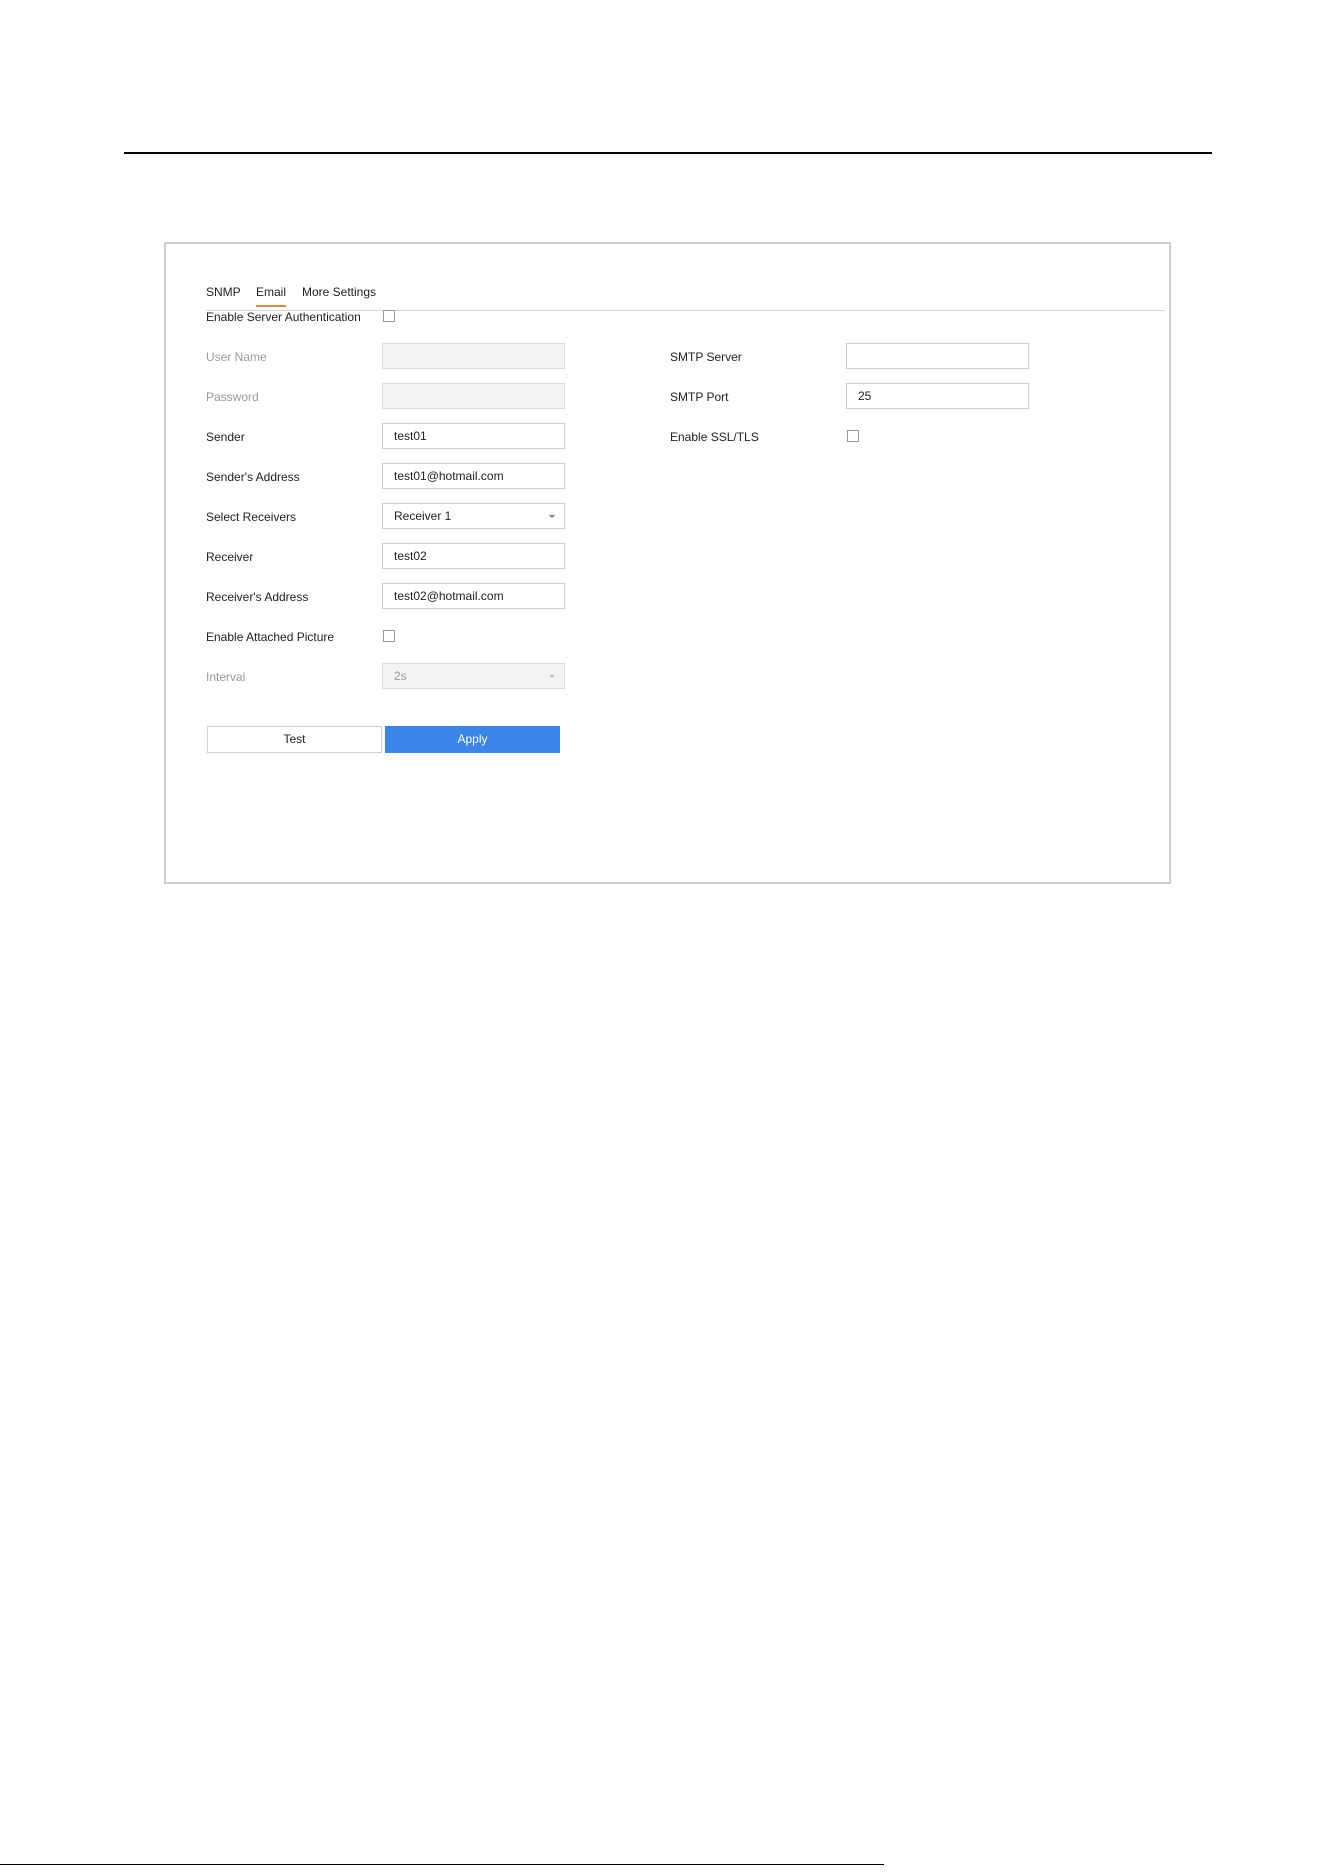 The height and width of the screenshot is (1872, 1324). I want to click on password-label: Password, so click(232, 397).